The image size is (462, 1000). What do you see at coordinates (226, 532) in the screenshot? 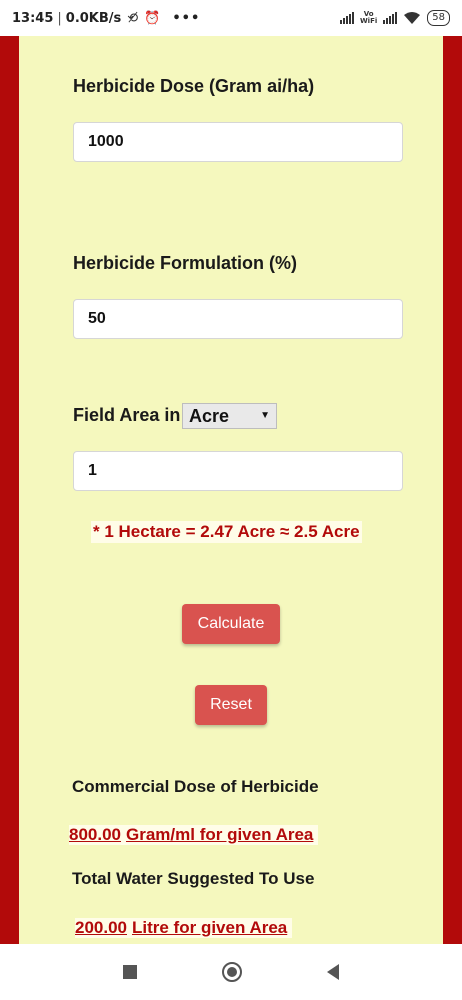
I see `conversion-note: * 1 Hectare = 2.47 Acre ≈ 2.5 Acre` at bounding box center [226, 532].